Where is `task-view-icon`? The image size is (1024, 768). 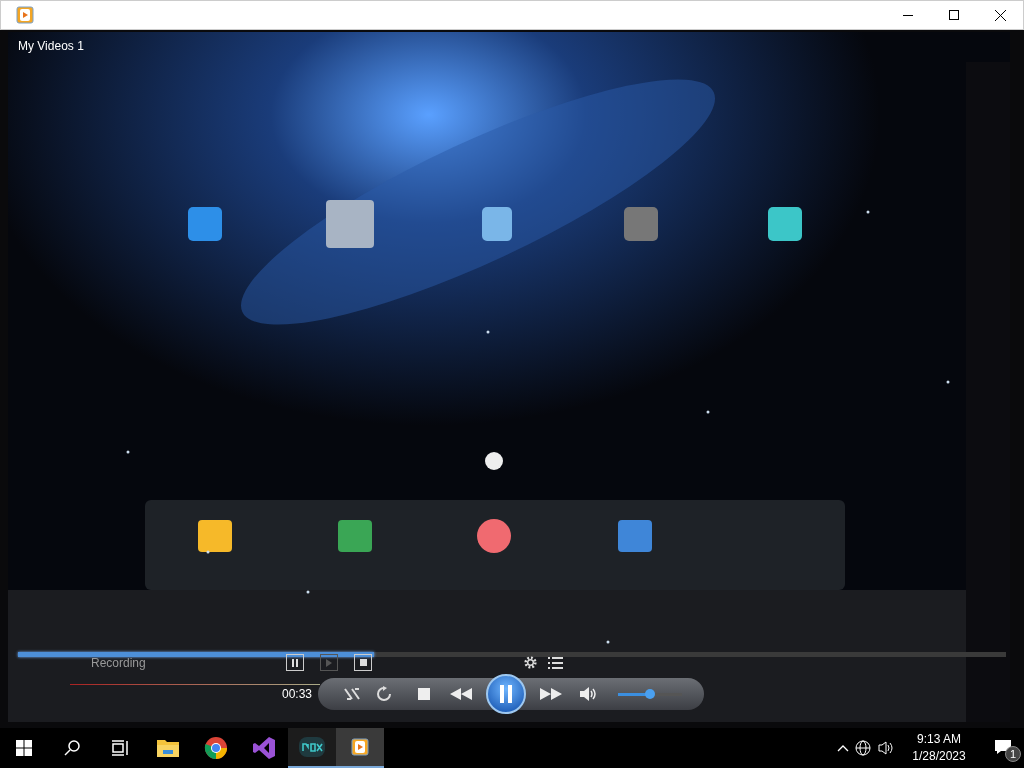 task-view-icon is located at coordinates (120, 748).